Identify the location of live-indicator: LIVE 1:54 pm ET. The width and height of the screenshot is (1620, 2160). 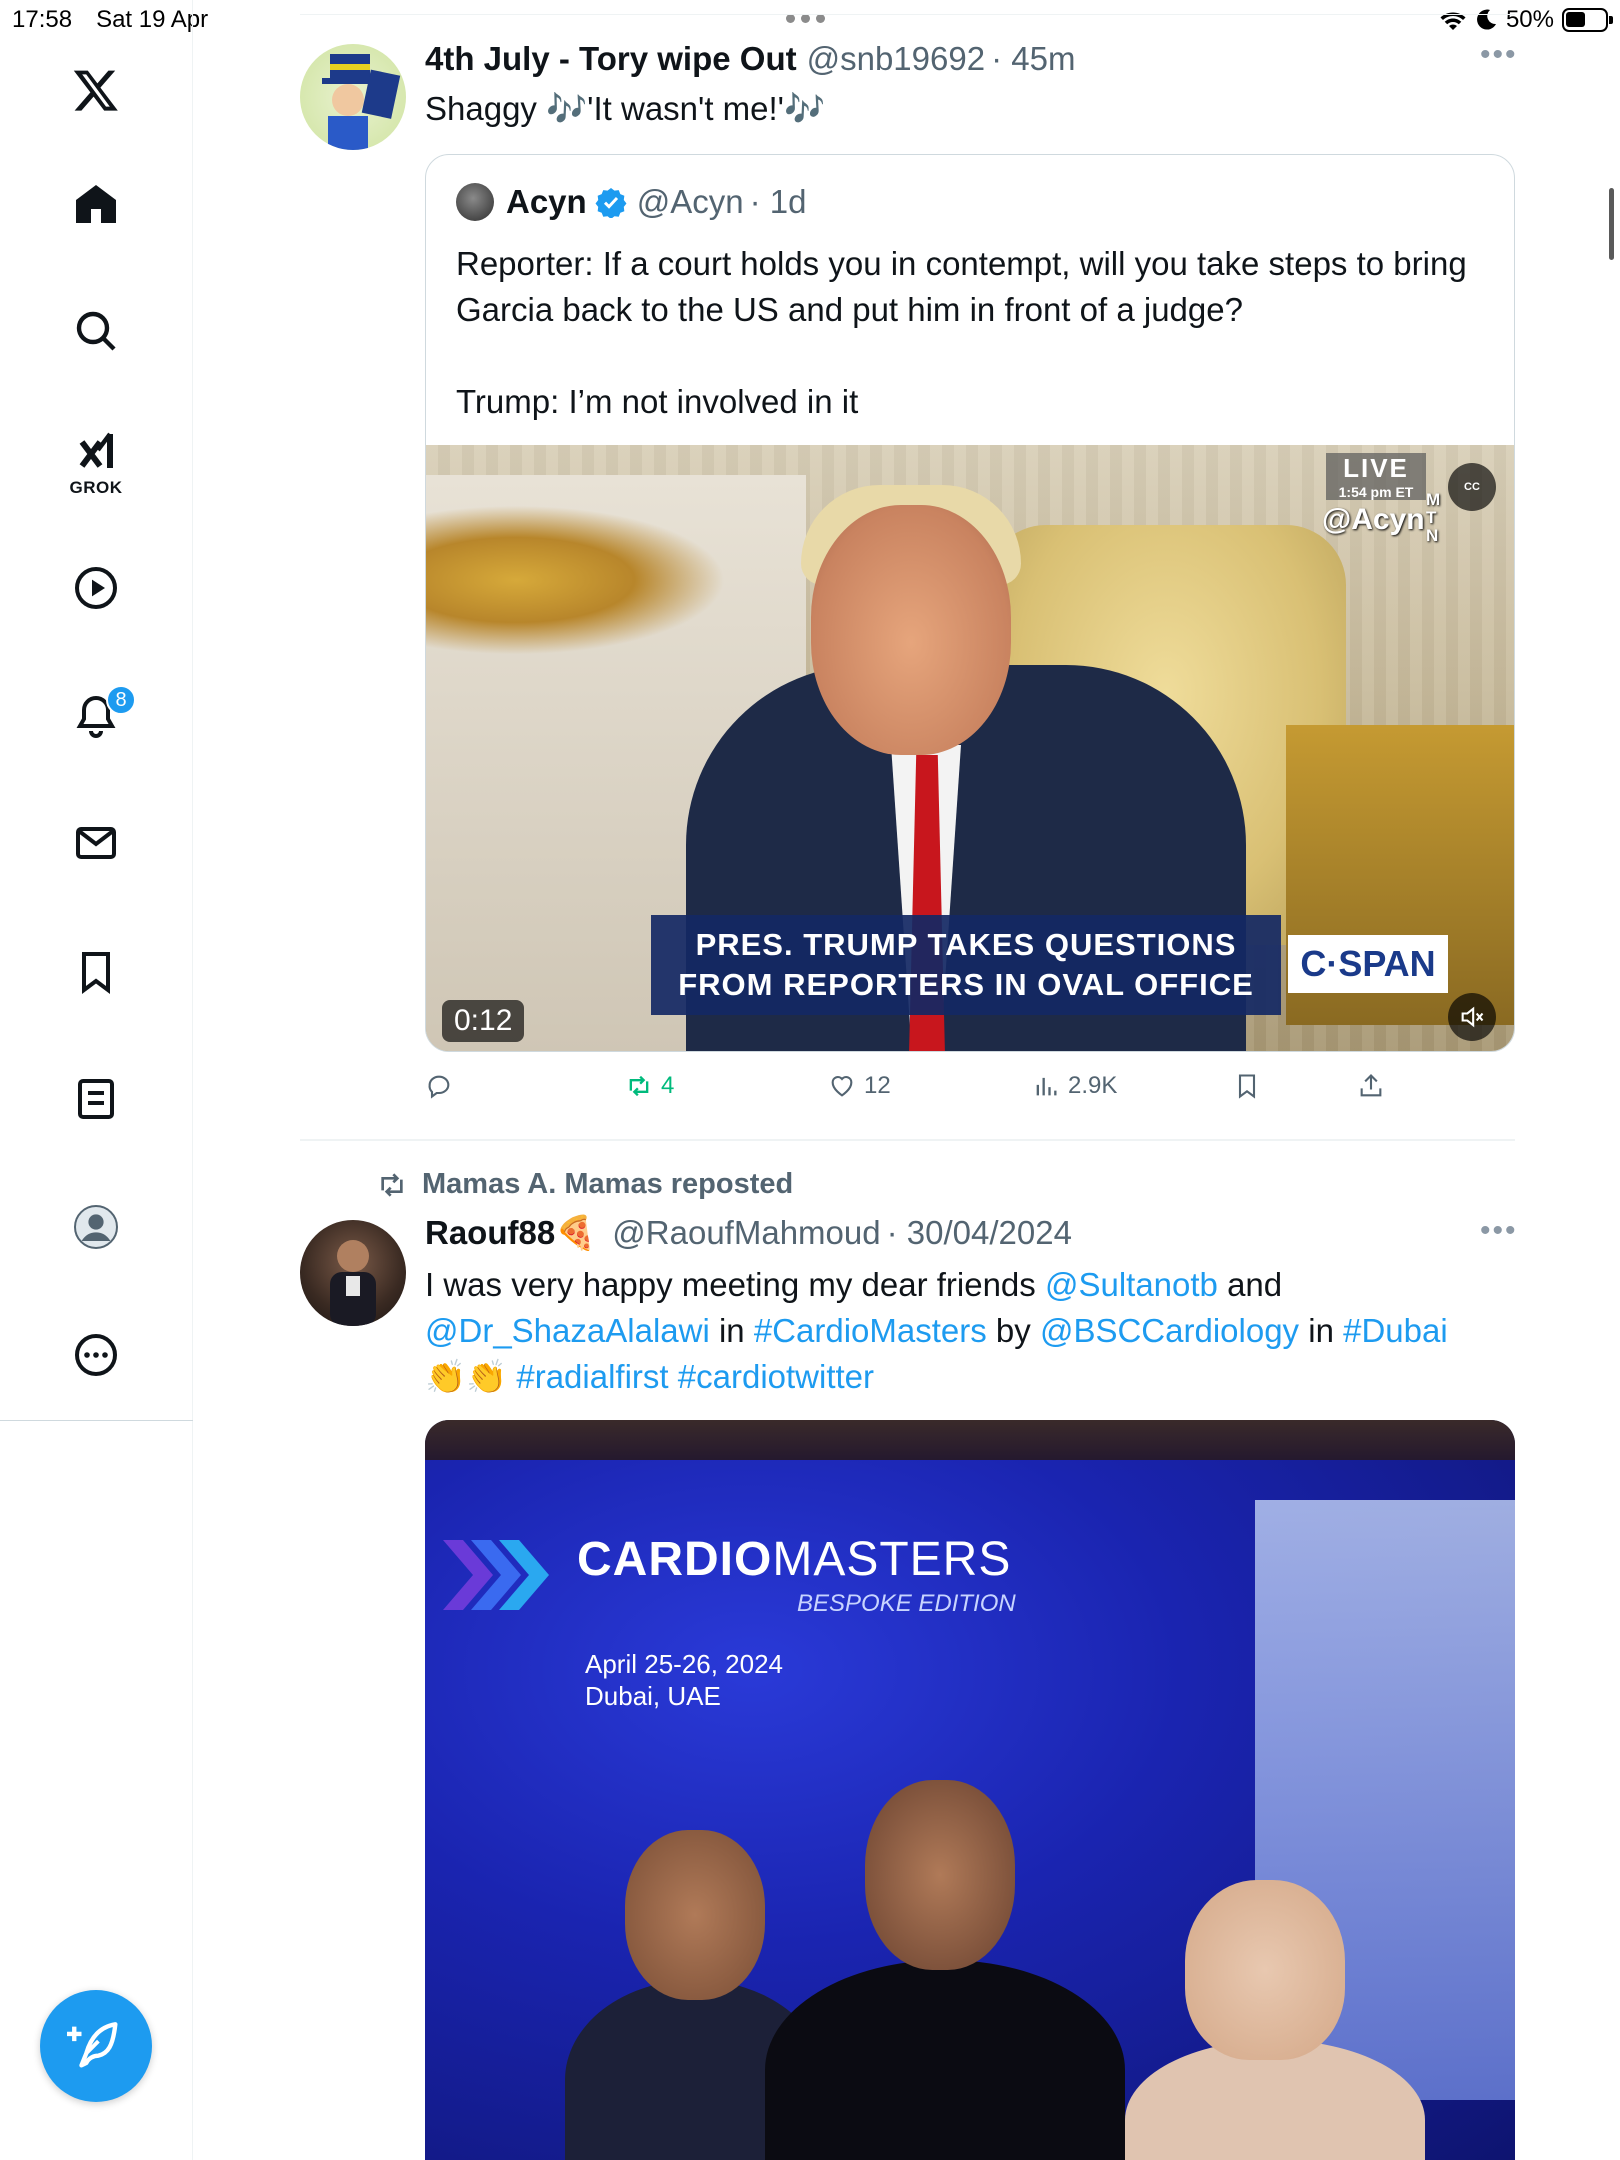
(1376, 476).